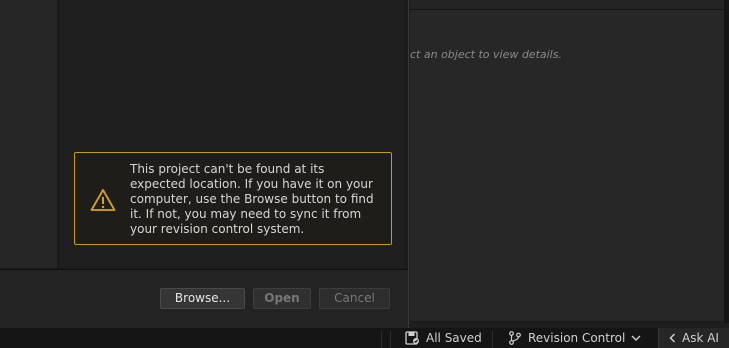 The image size is (729, 348). Describe the element at coordinates (103, 200) in the screenshot. I see `warning-triangle-icon` at that location.